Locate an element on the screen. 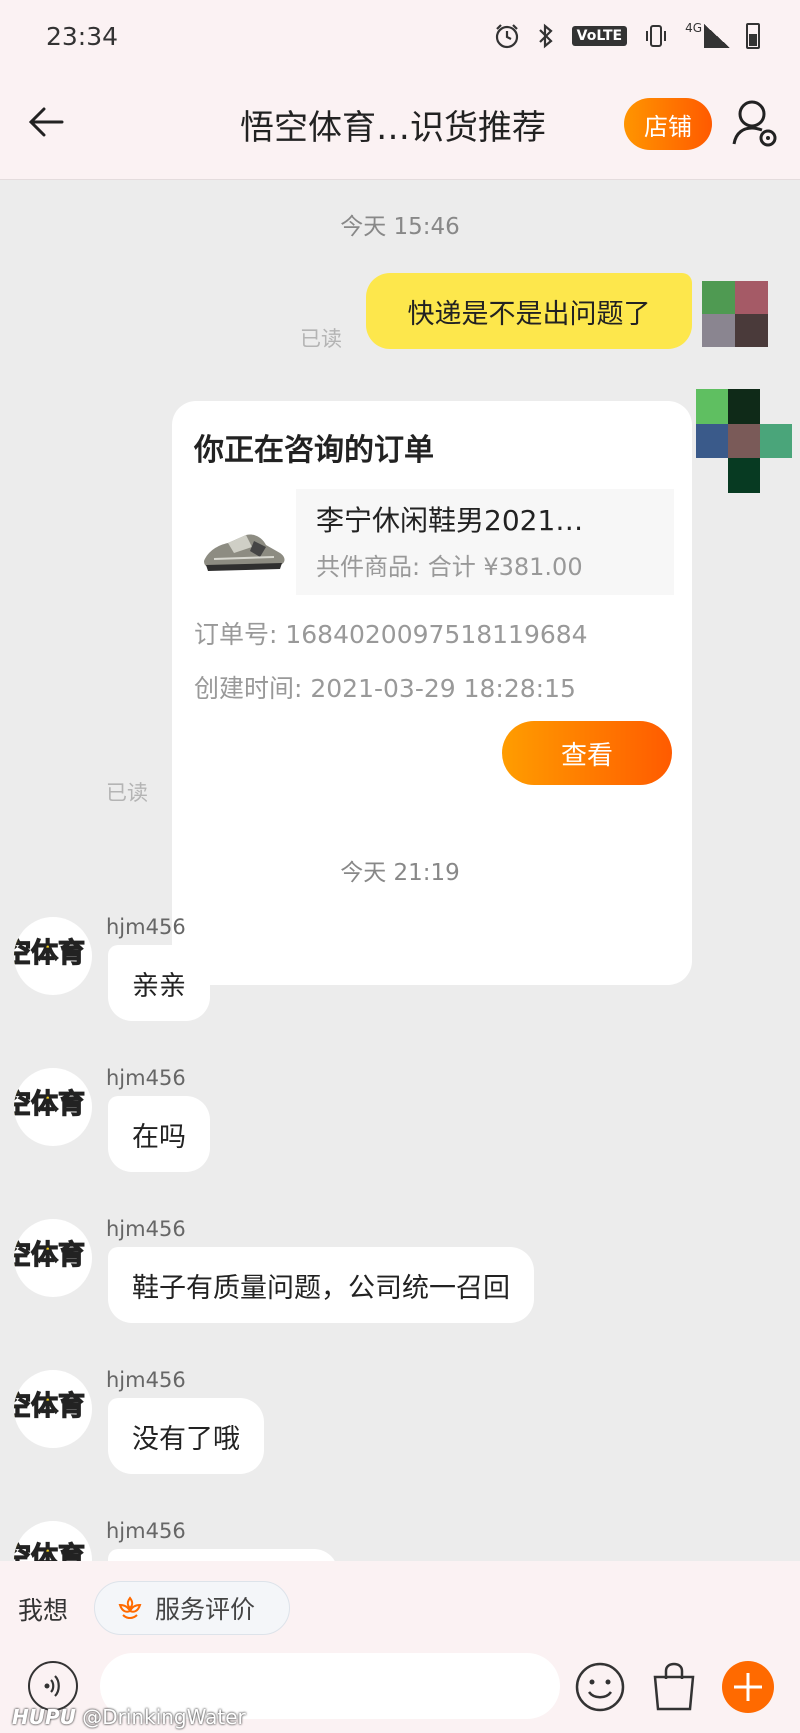 The width and height of the screenshot is (800, 1733). shopping-bag-icon is located at coordinates (674, 1687).